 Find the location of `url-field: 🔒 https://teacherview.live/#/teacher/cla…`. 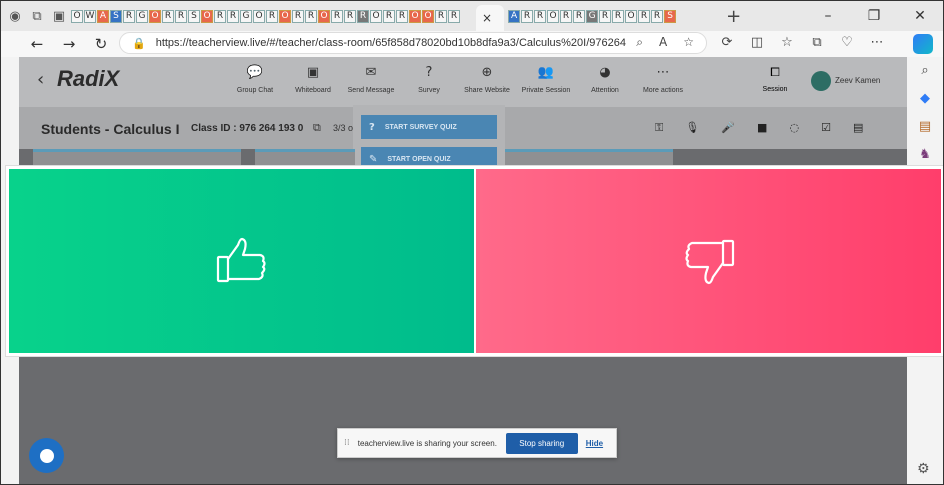

url-field: 🔒 https://teacherview.live/#/teacher/cla… is located at coordinates (413, 43).